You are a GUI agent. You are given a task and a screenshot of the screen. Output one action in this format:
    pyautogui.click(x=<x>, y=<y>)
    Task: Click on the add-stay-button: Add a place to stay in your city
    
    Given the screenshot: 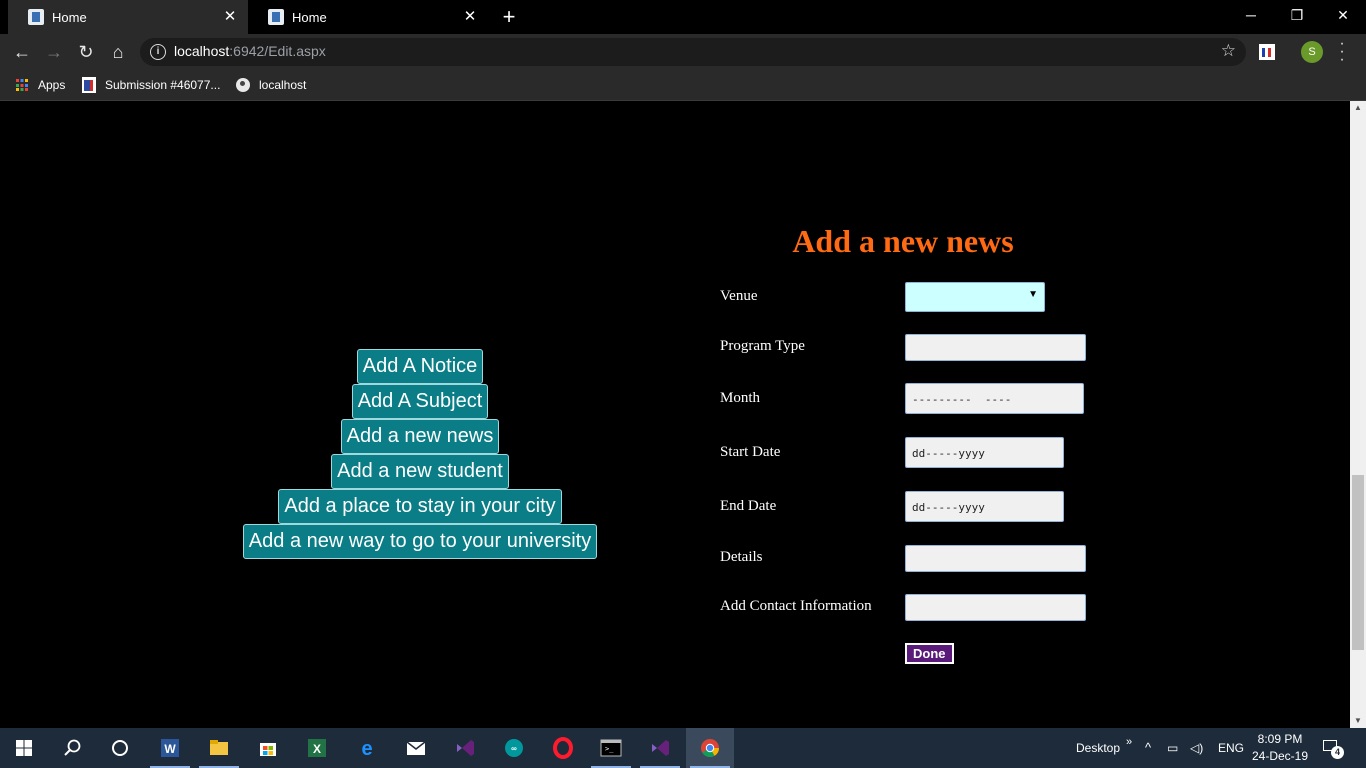 What is the action you would take?
    pyautogui.click(x=420, y=506)
    